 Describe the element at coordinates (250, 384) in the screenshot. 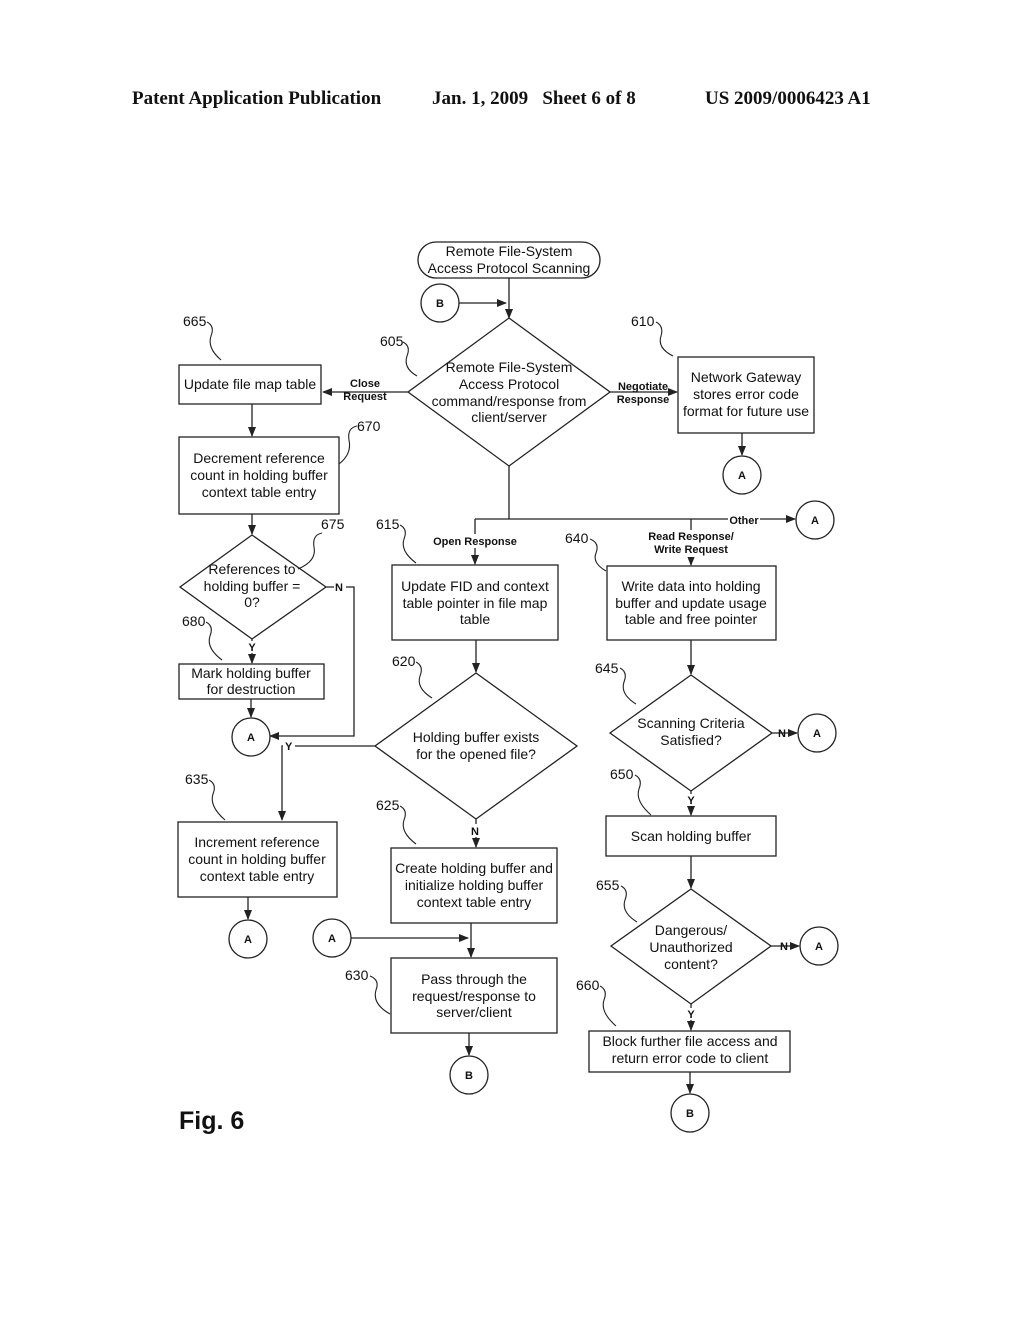

I see `n665-line-1: Update file map table` at that location.